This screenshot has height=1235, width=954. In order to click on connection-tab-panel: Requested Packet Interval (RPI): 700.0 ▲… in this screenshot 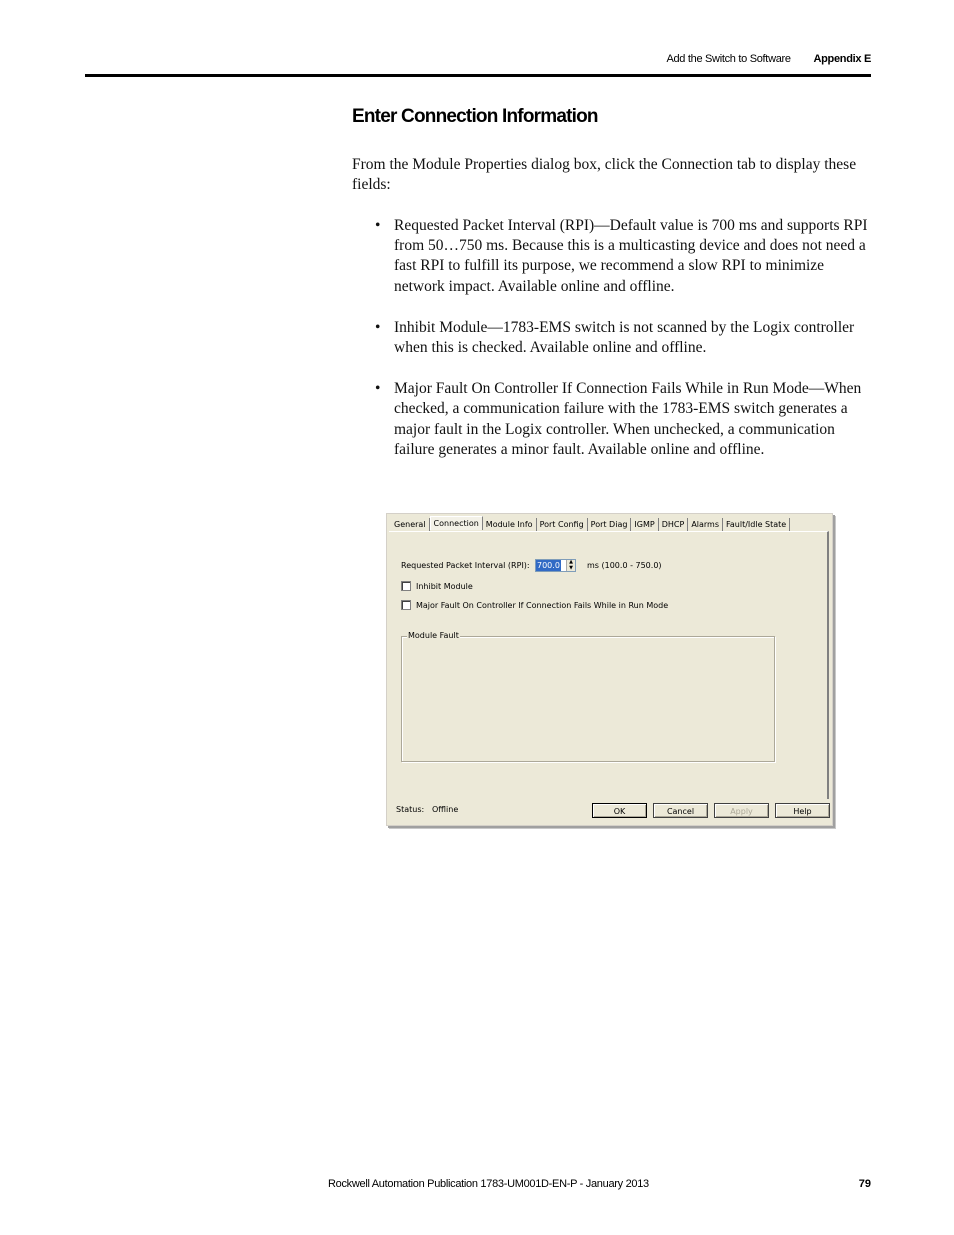, I will do `click(609, 665)`.